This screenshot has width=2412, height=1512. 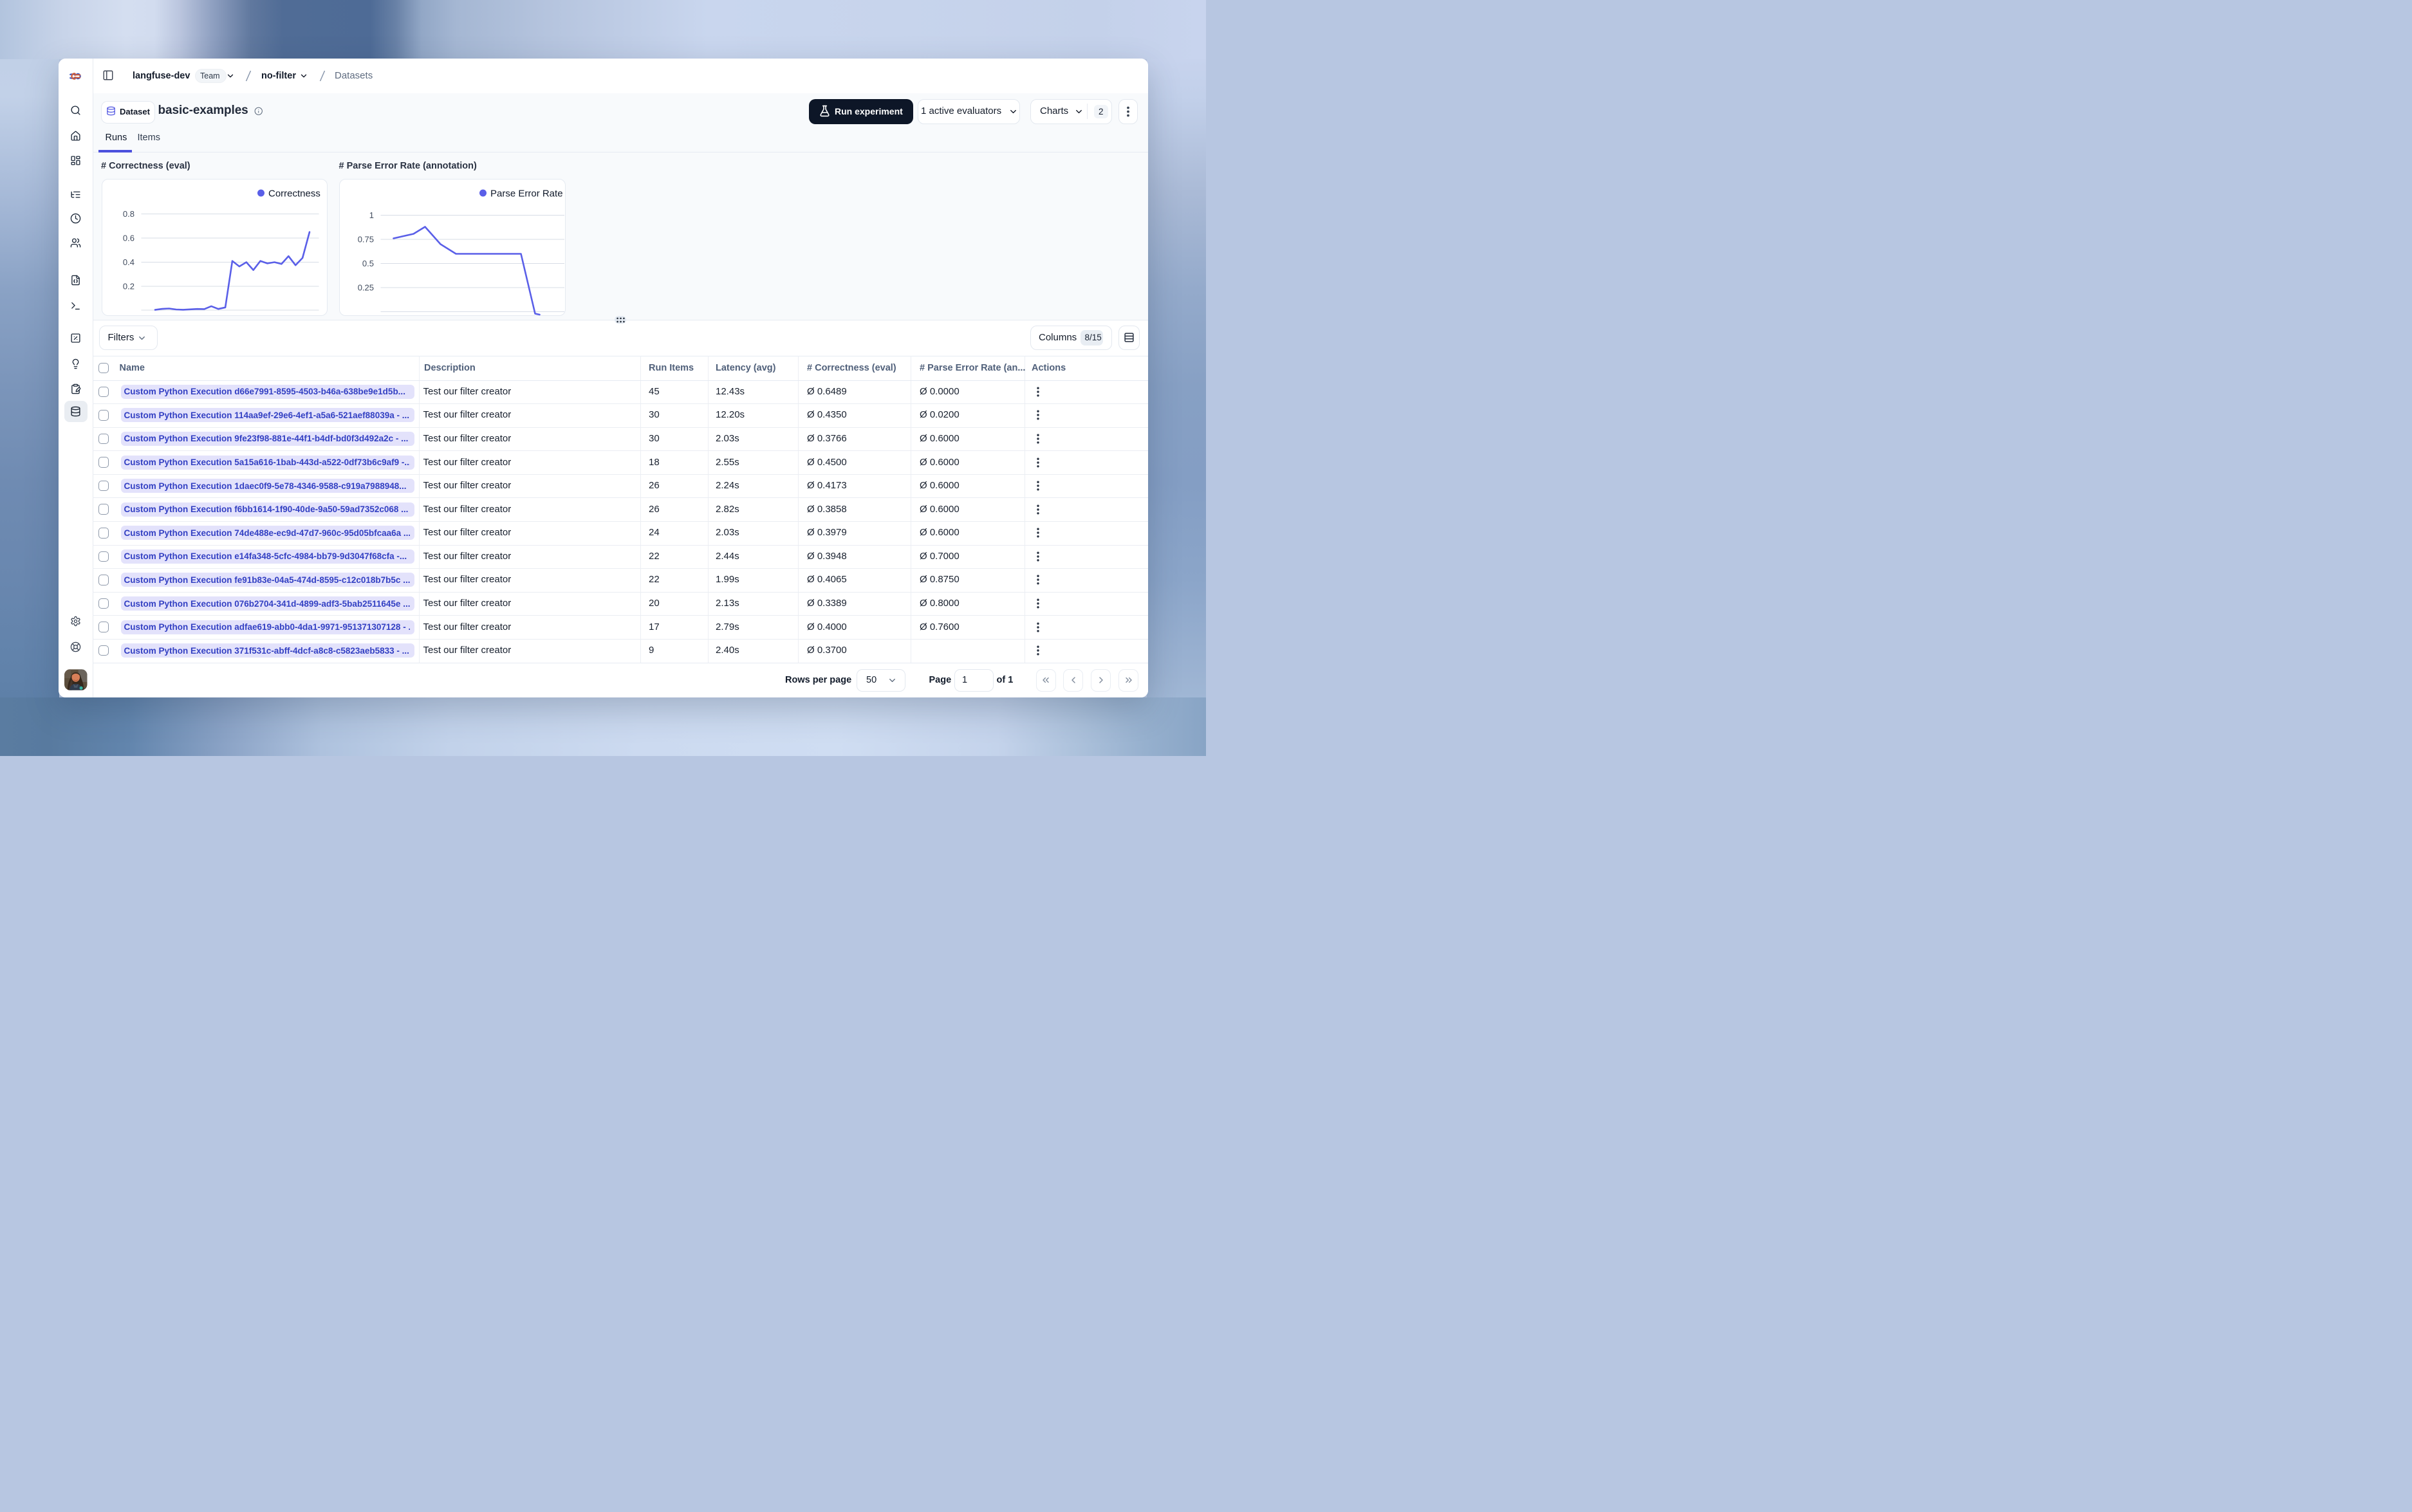 I want to click on svg-text: 0.4, so click(x=128, y=262).